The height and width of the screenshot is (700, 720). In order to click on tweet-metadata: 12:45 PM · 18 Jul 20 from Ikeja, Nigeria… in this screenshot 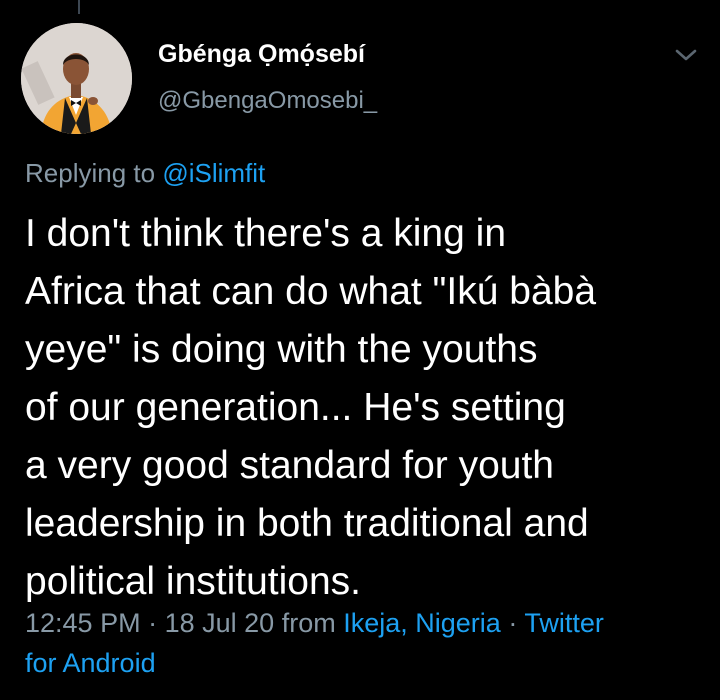, I will do `click(360, 643)`.